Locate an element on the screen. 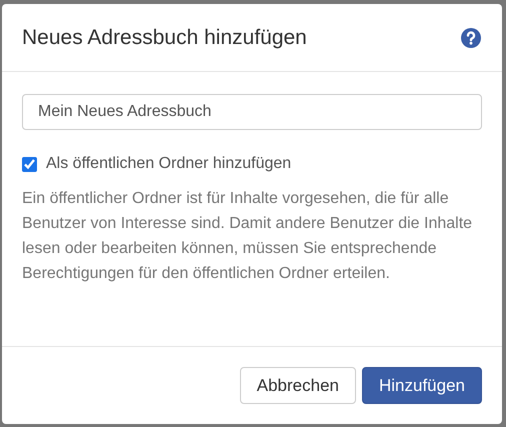 This screenshot has width=506, height=427. name-field: Mein Neues Adressbuch is located at coordinates (252, 112).